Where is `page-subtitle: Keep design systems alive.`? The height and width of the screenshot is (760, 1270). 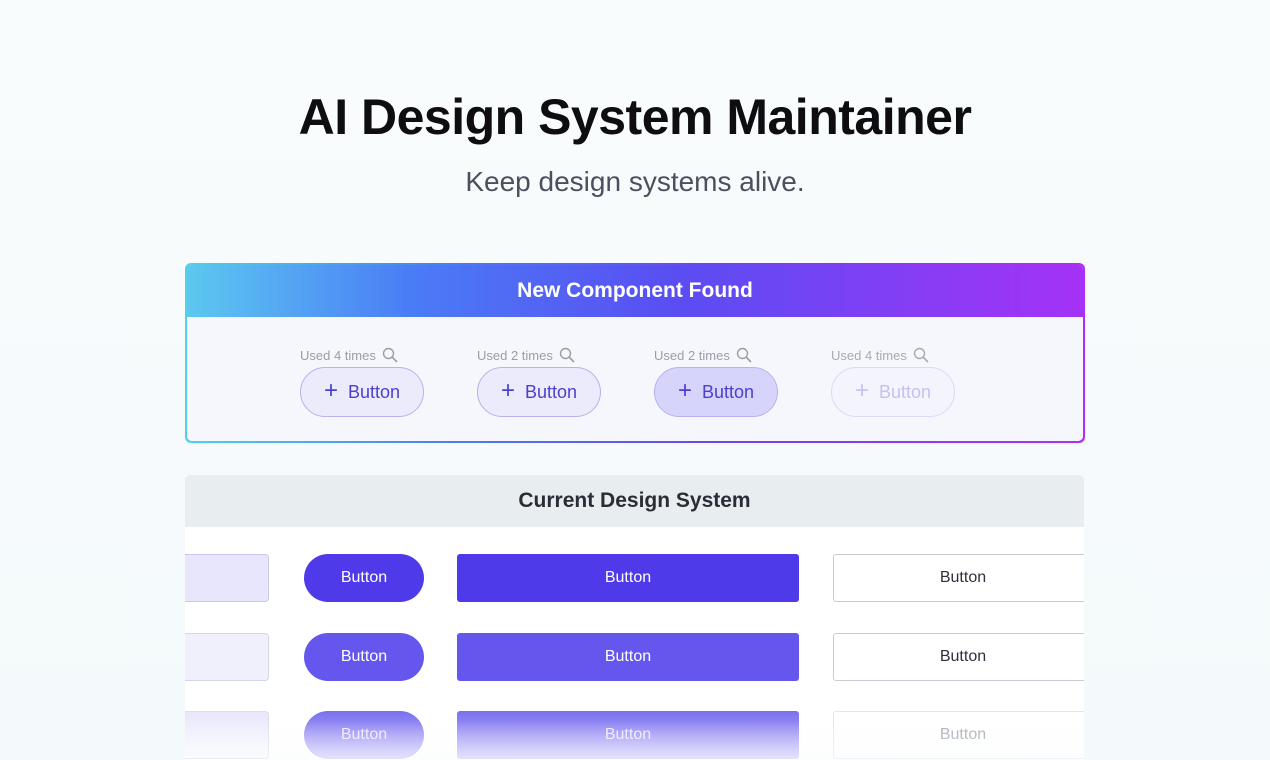
page-subtitle: Keep design systems alive. is located at coordinates (635, 181).